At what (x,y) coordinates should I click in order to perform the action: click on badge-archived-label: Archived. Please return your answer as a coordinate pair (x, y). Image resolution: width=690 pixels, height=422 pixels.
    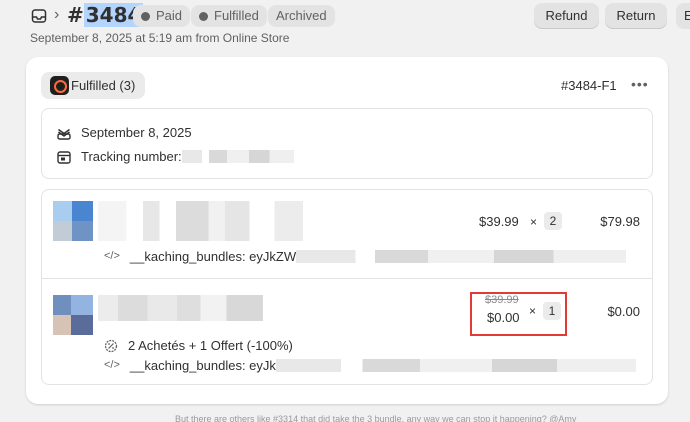
    Looking at the image, I should click on (301, 15).